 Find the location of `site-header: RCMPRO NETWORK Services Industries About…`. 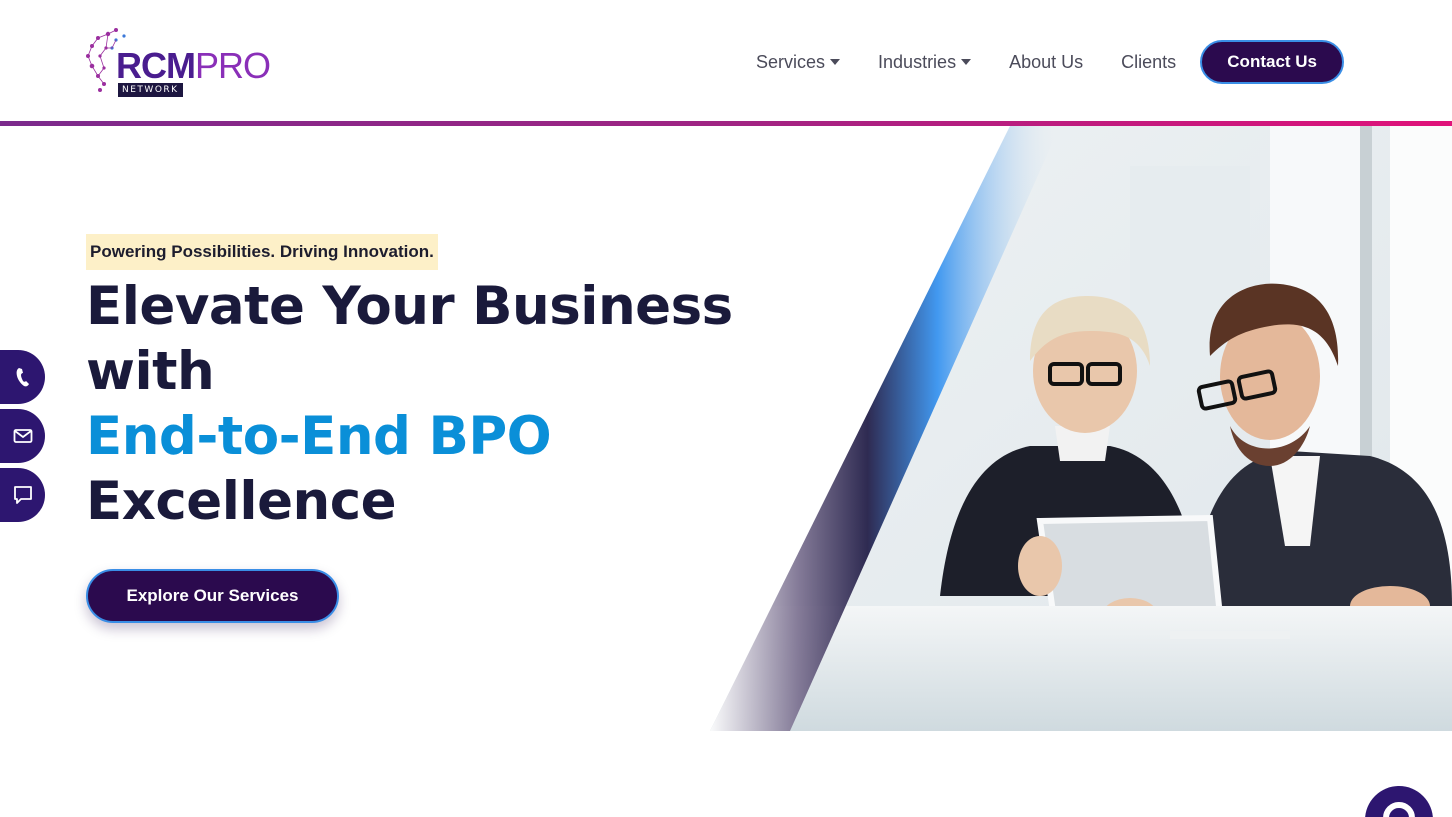

site-header: RCMPRO NETWORK Services Industries About… is located at coordinates (726, 60).